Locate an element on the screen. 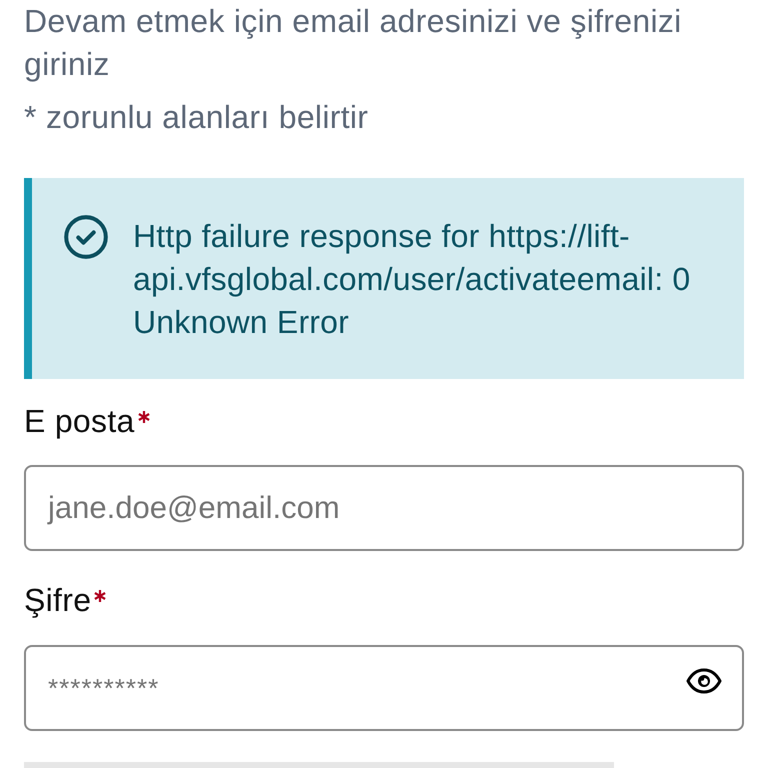 This screenshot has height=768, width=768. field-label: Şifre is located at coordinates (58, 600).